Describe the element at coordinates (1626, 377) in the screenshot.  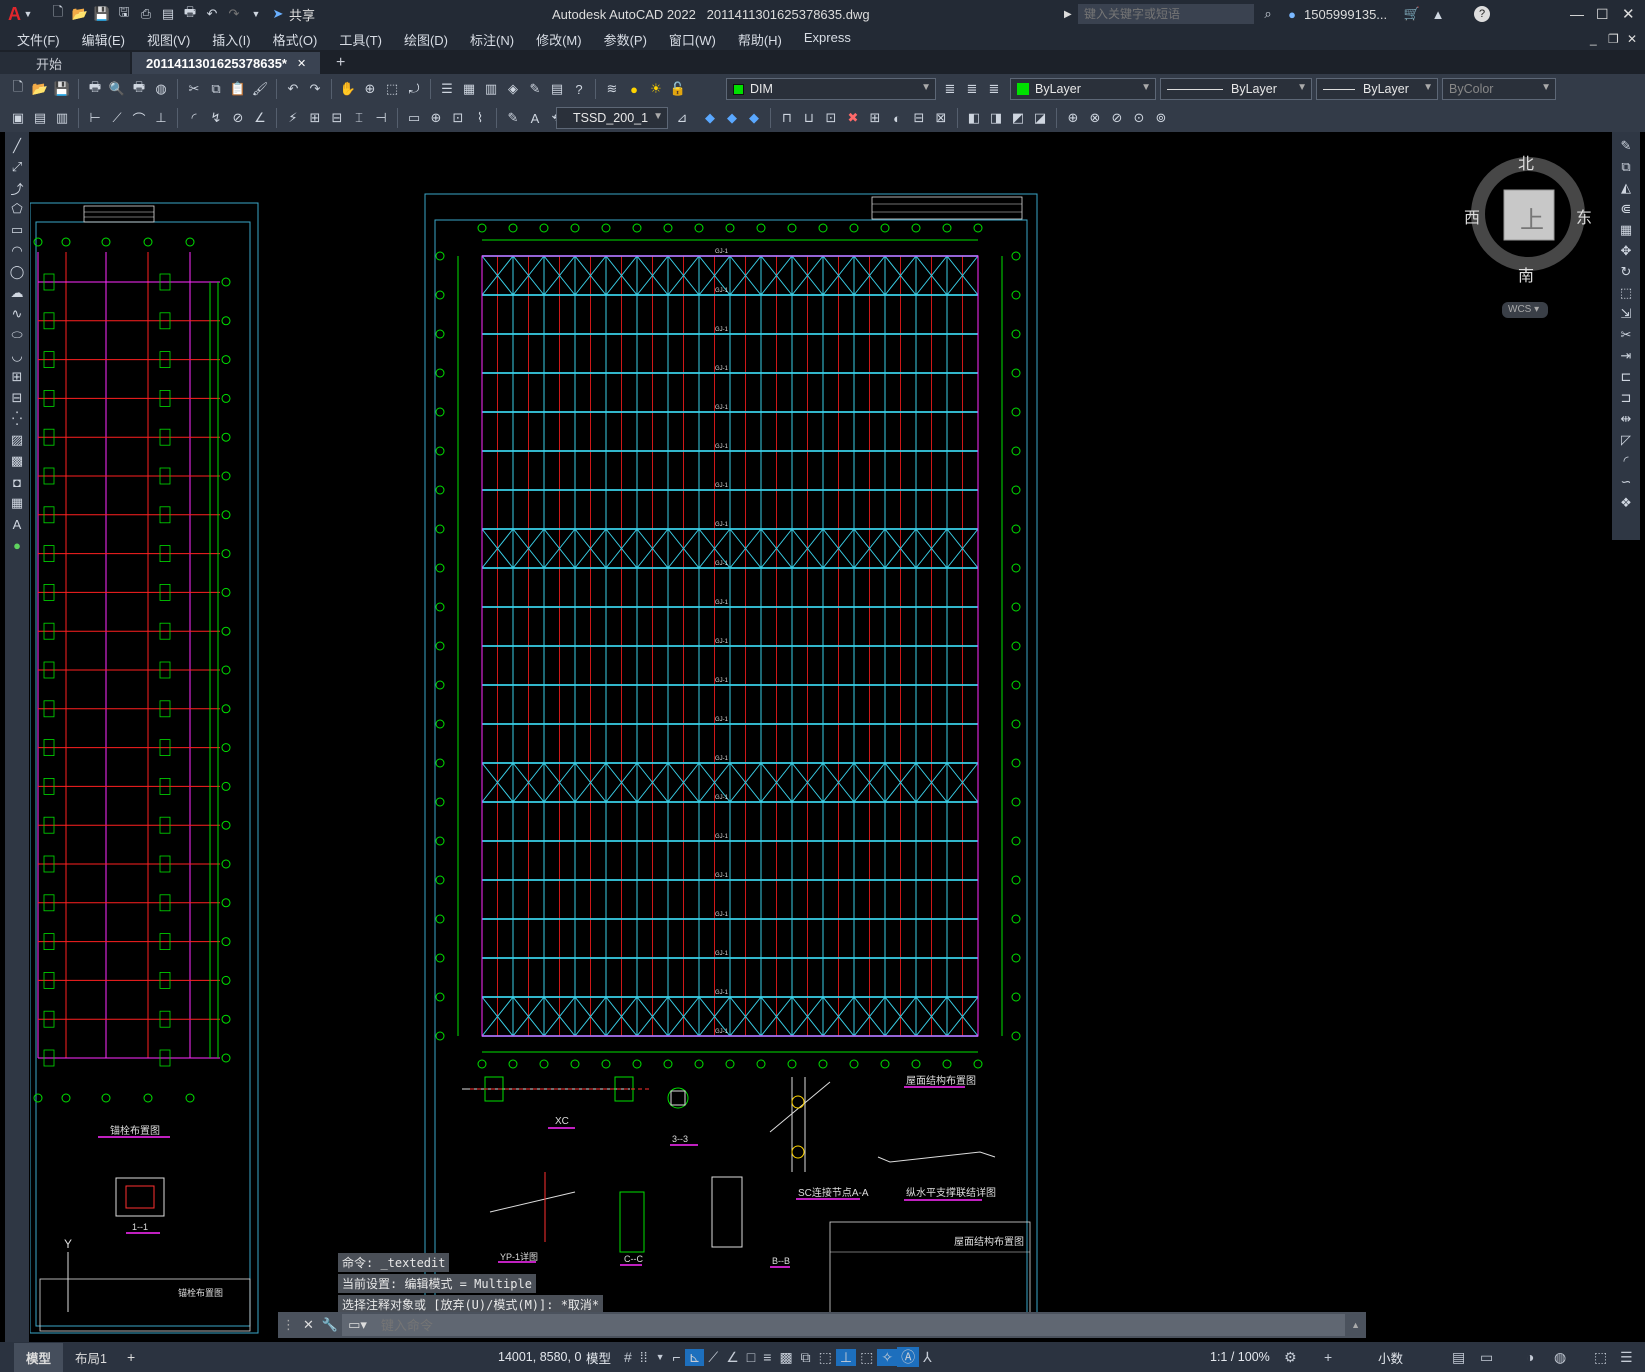
I see `break-point-icon: ⊏` at that location.